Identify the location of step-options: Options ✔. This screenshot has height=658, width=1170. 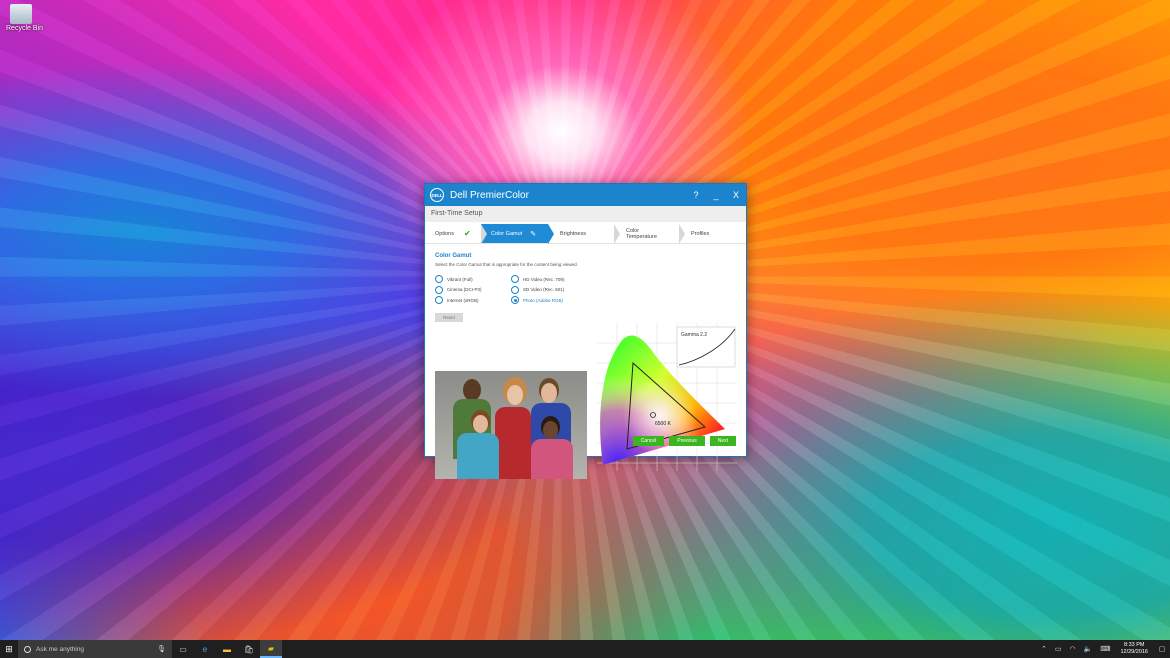
(456, 234).